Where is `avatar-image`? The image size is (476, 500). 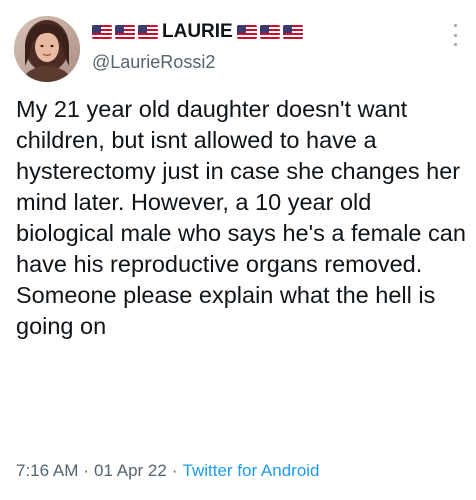 avatar-image is located at coordinates (47, 49).